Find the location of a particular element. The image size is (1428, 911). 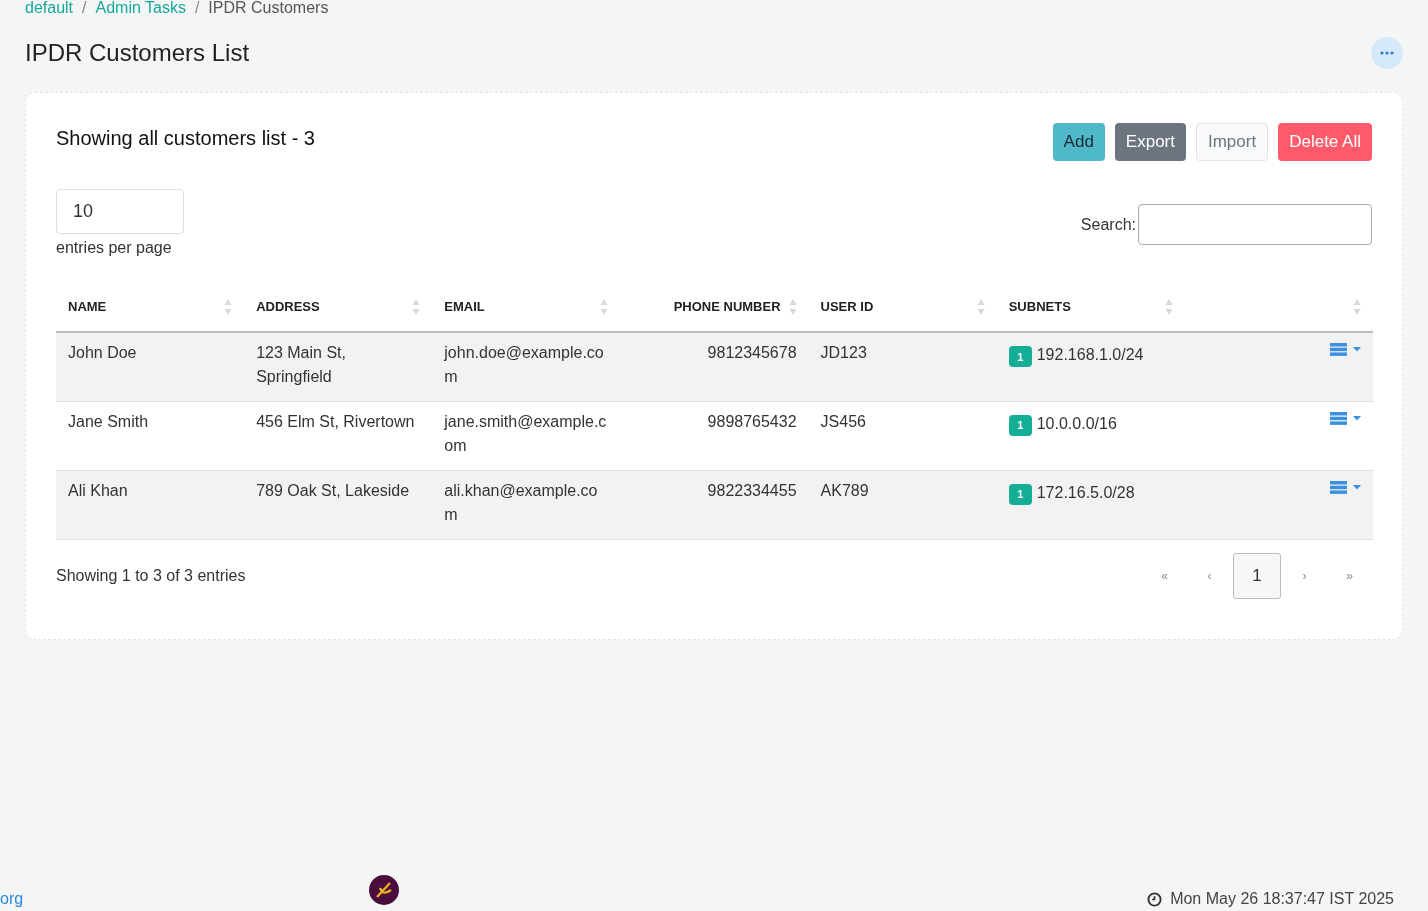

name-cell: John Doe is located at coordinates (102, 352).